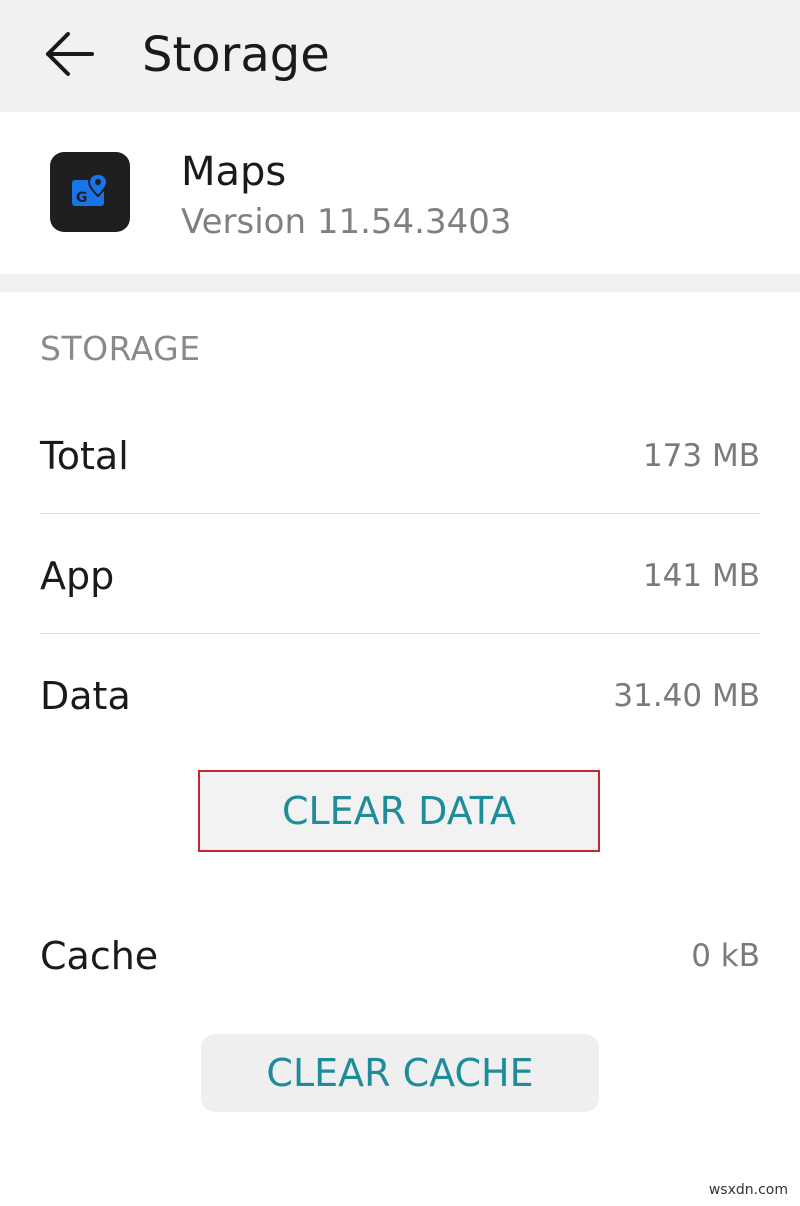  I want to click on storage-row-data: Data 31.40 MB, so click(400, 696).